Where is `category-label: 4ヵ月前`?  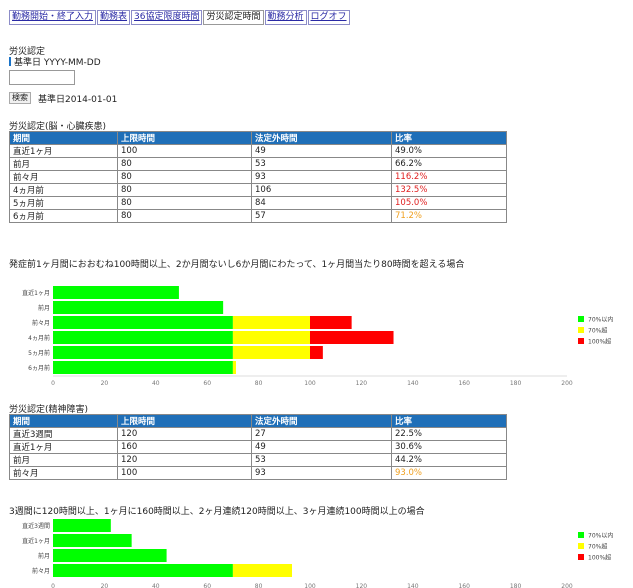 category-label: 4ヵ月前 is located at coordinates (39, 338).